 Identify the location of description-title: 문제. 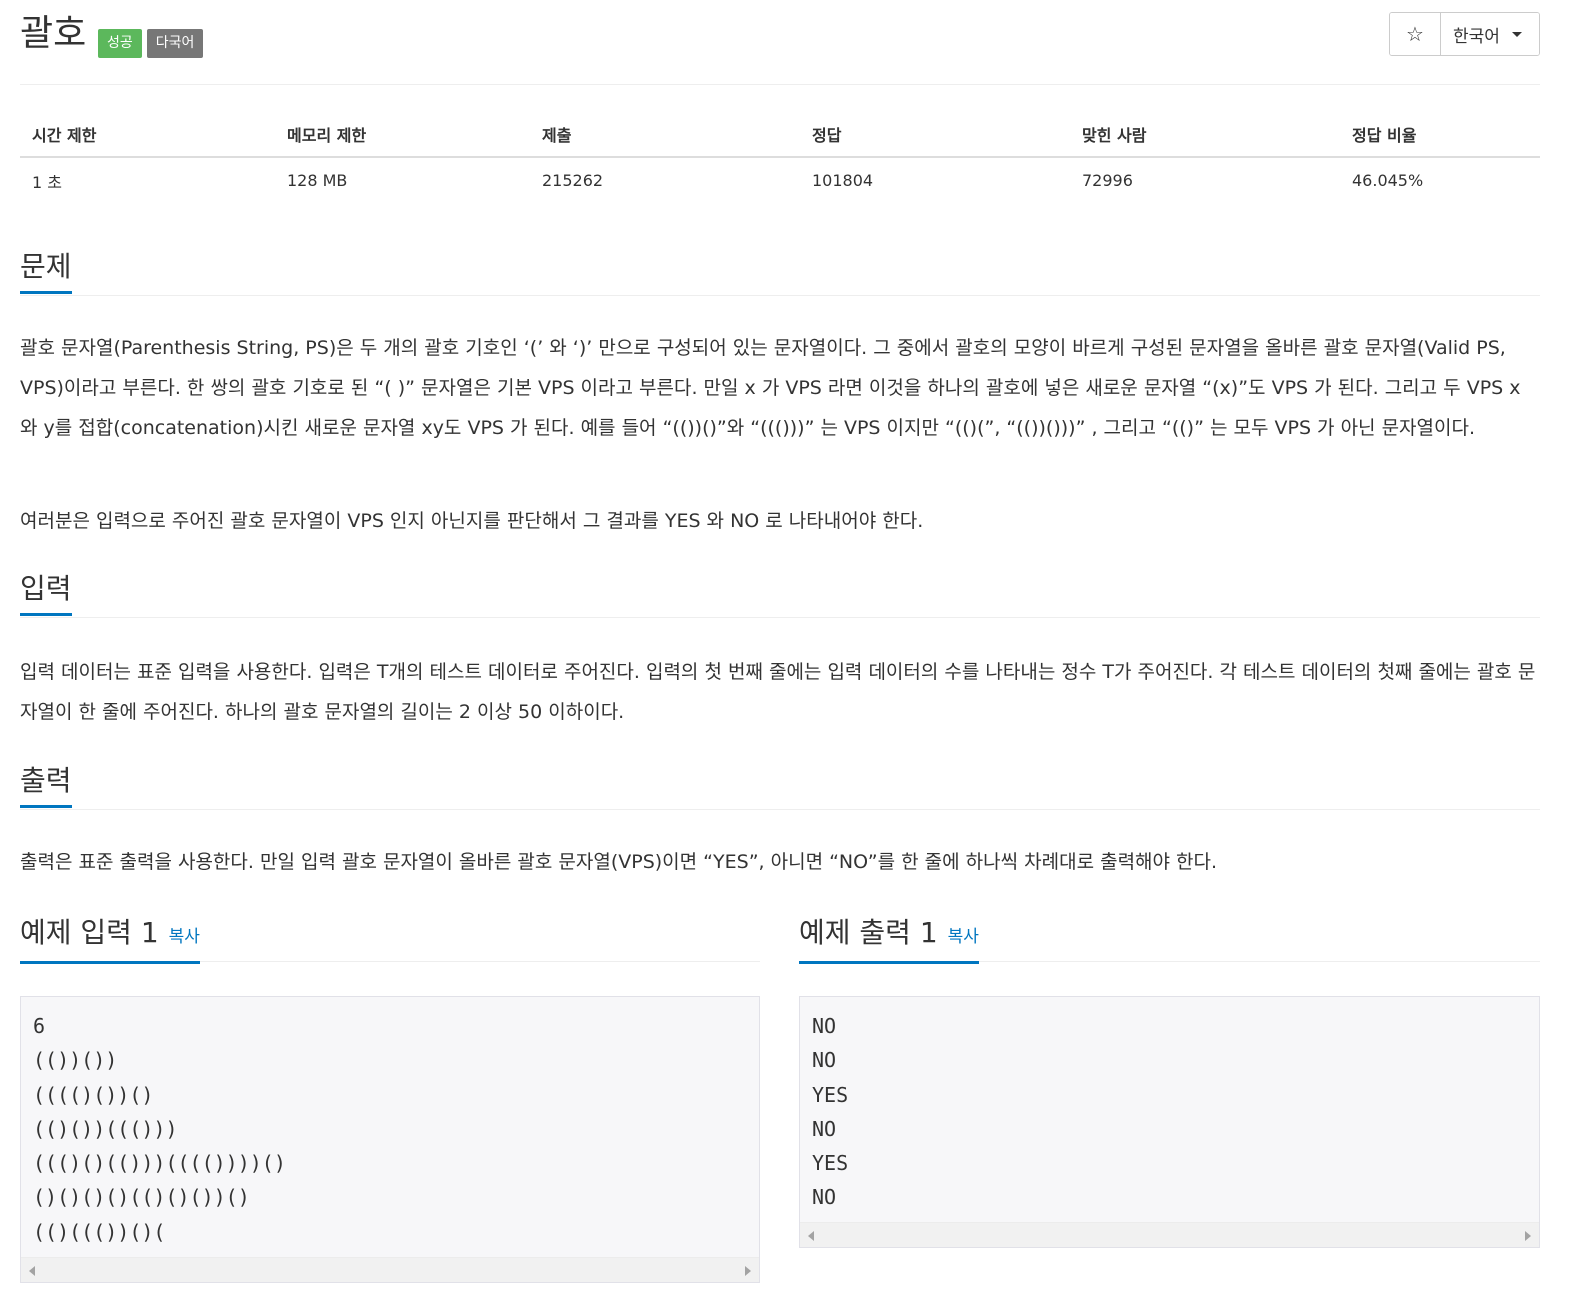
(46, 269).